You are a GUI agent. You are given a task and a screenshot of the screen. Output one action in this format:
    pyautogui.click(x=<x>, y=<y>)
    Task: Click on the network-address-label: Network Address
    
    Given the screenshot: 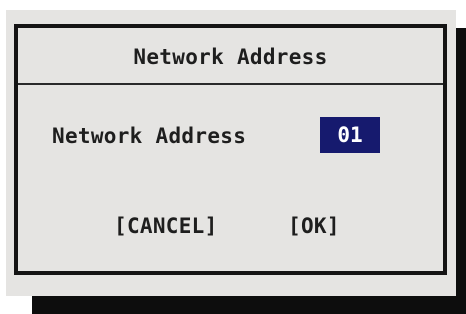 What is the action you would take?
    pyautogui.click(x=149, y=136)
    